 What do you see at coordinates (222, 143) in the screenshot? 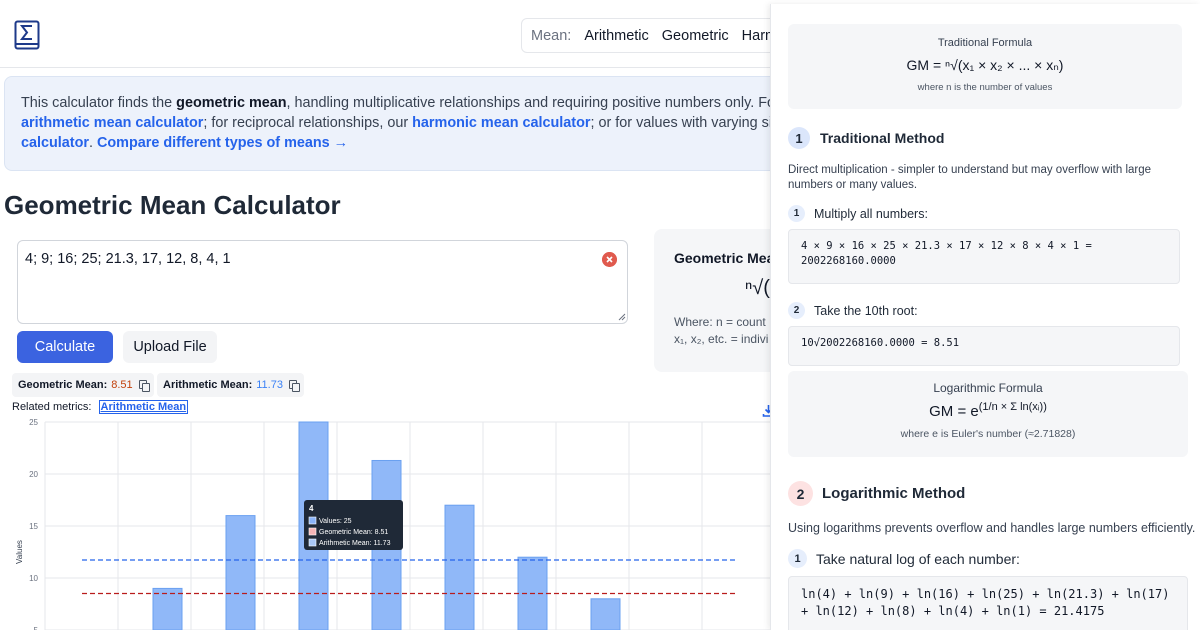
I see `compare-means-link: Compare different types of means →` at bounding box center [222, 143].